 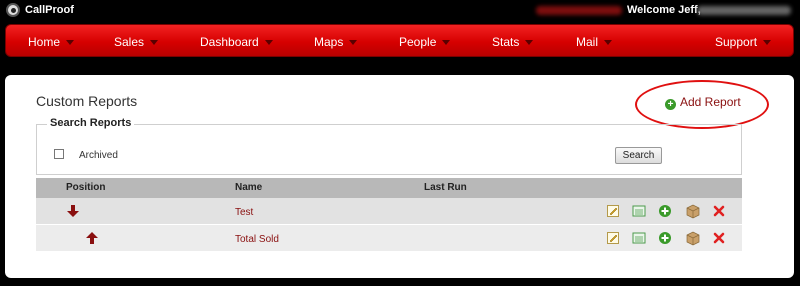 What do you see at coordinates (49, 10) in the screenshot?
I see `brand-name: CallProof` at bounding box center [49, 10].